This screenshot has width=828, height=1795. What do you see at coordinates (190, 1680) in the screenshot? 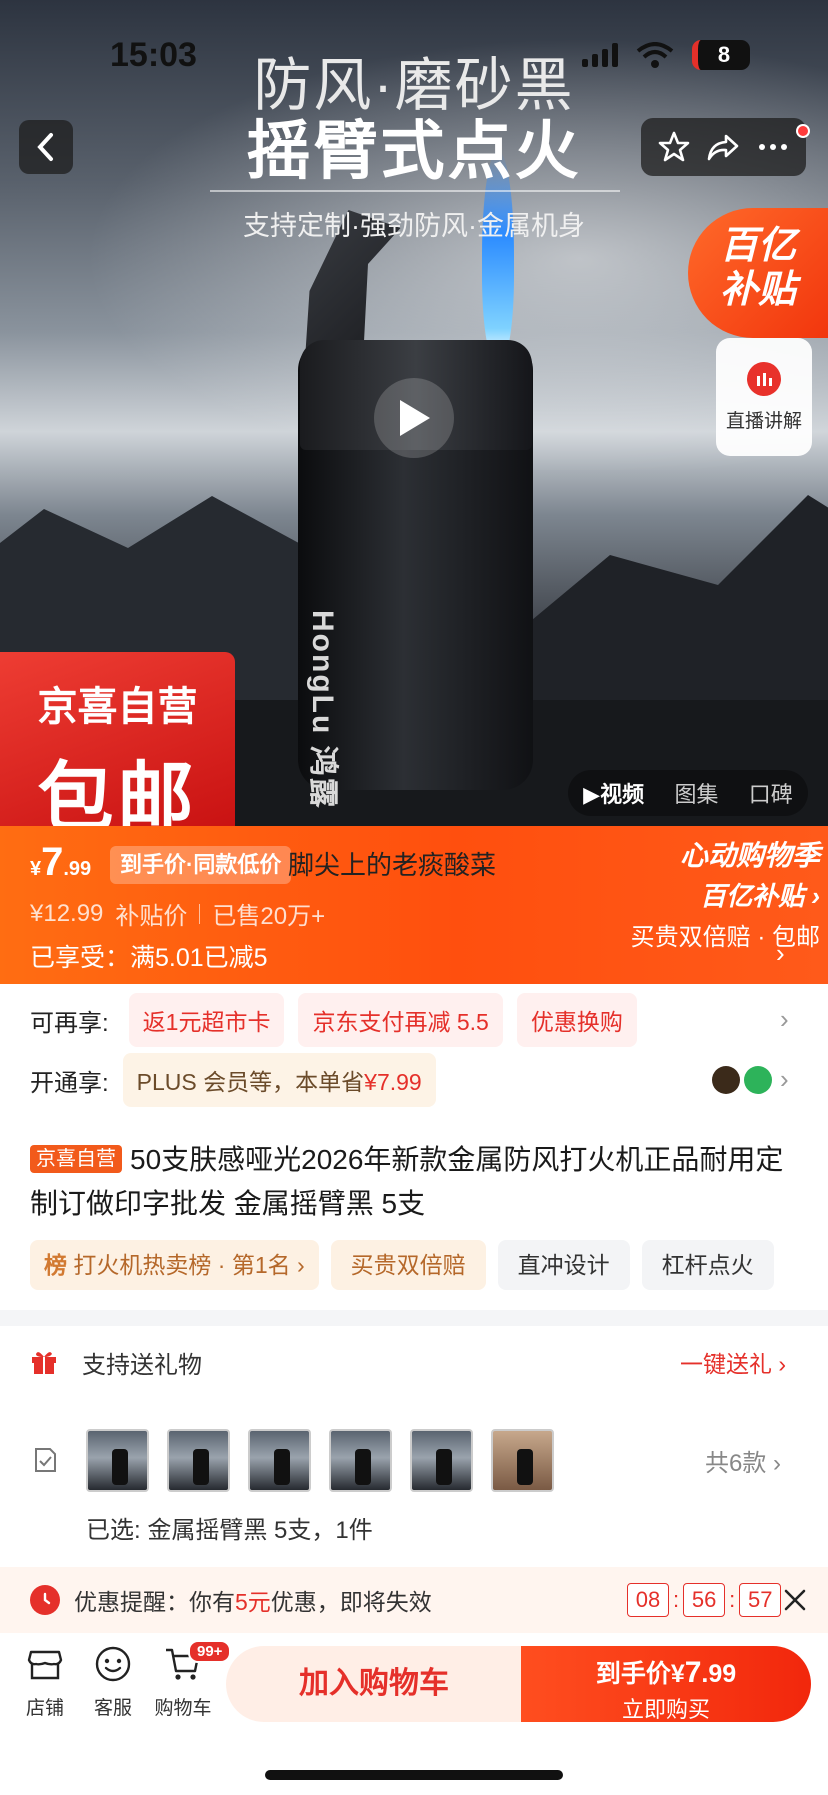
I see `cart-button: 99+ 购物车` at bounding box center [190, 1680].